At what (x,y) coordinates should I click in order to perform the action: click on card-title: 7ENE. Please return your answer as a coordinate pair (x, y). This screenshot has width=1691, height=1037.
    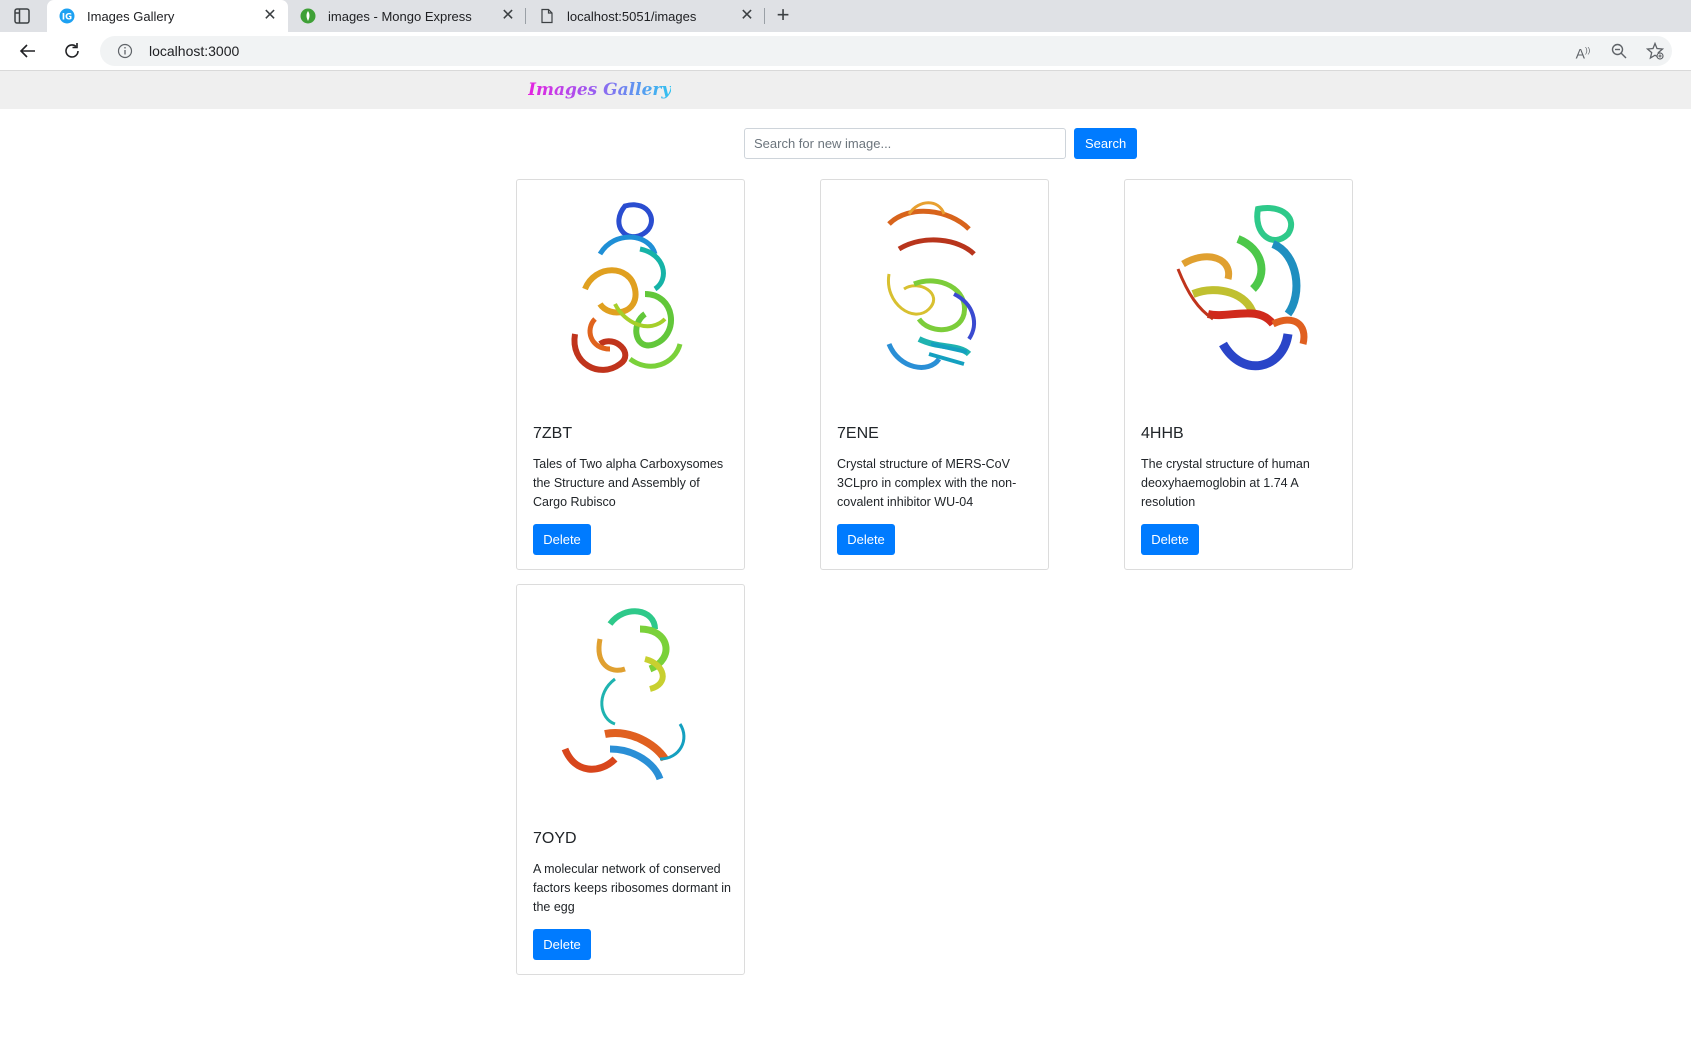
    Looking at the image, I should click on (858, 433).